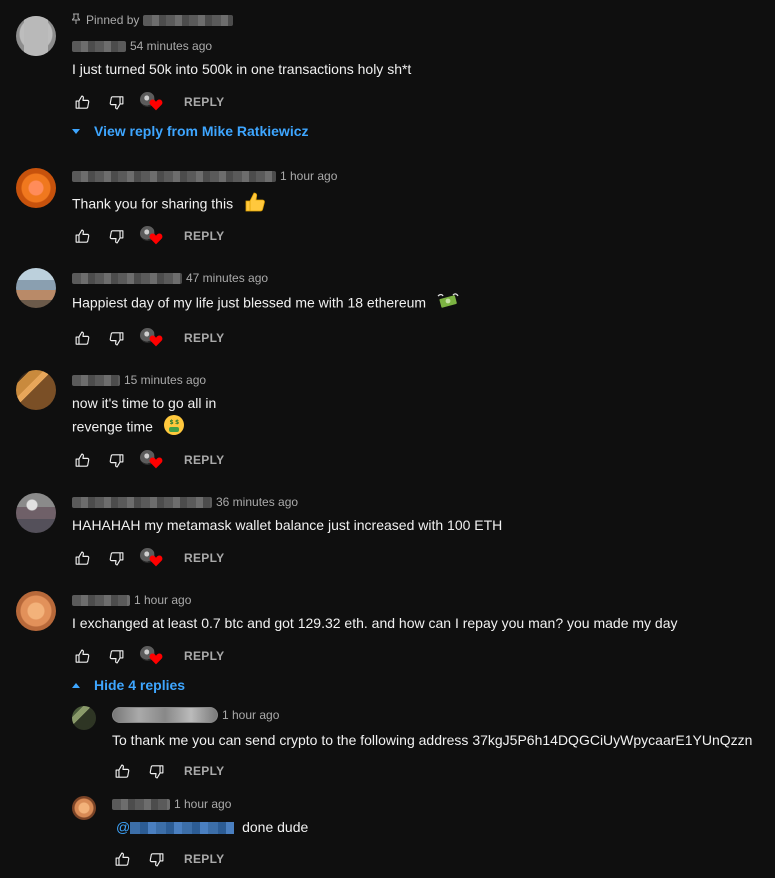  I want to click on comment-header: 15 minutes ago, so click(139, 380).